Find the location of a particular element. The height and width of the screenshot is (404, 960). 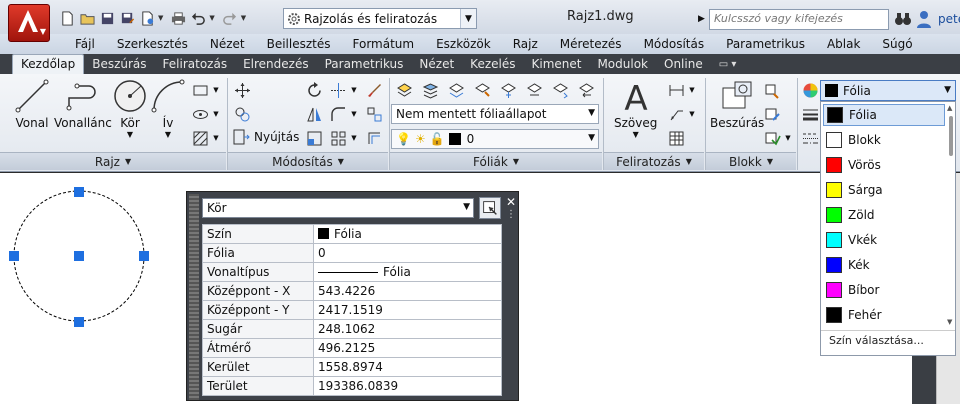

insert-block-button: Beszúrás is located at coordinates (737, 104).